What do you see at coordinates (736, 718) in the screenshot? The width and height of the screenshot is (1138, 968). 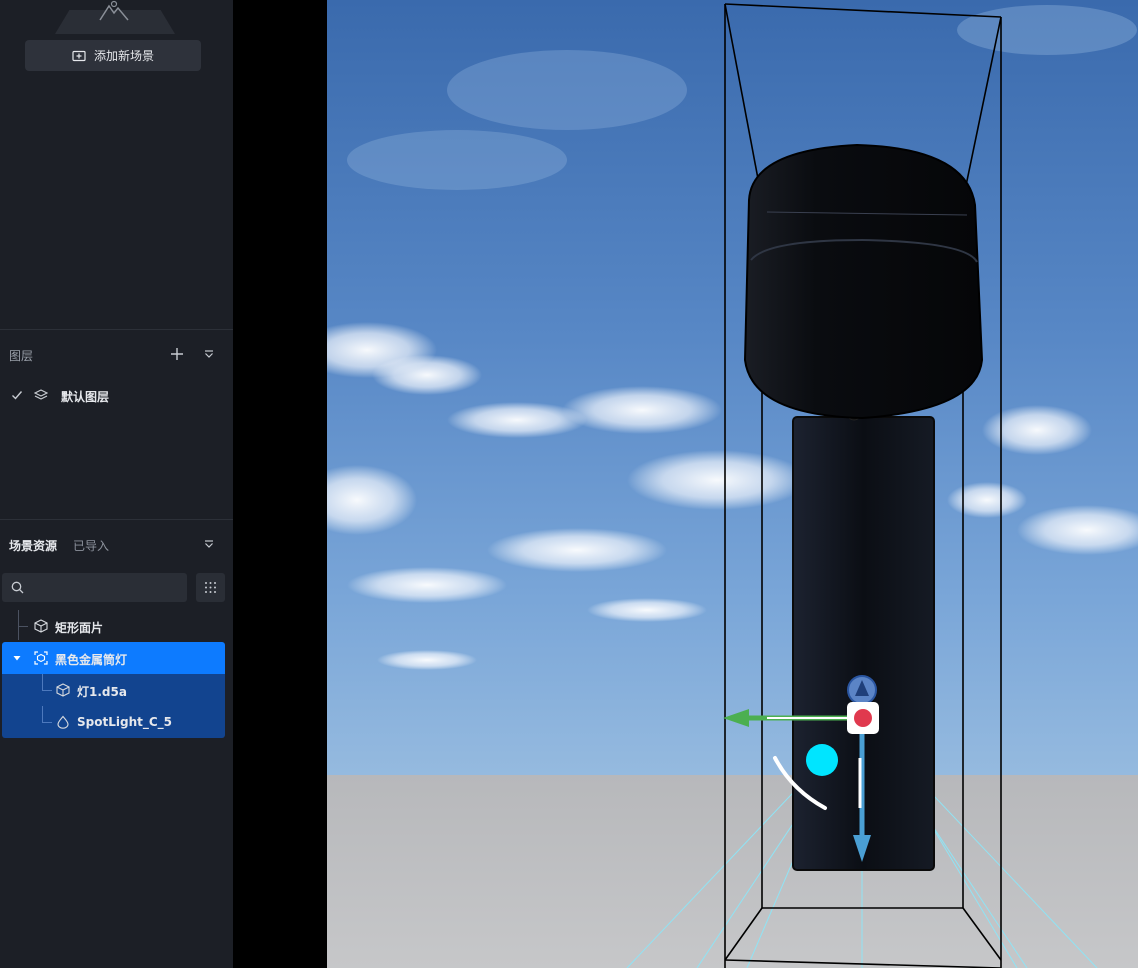 I see `gizmo-x-arrow` at bounding box center [736, 718].